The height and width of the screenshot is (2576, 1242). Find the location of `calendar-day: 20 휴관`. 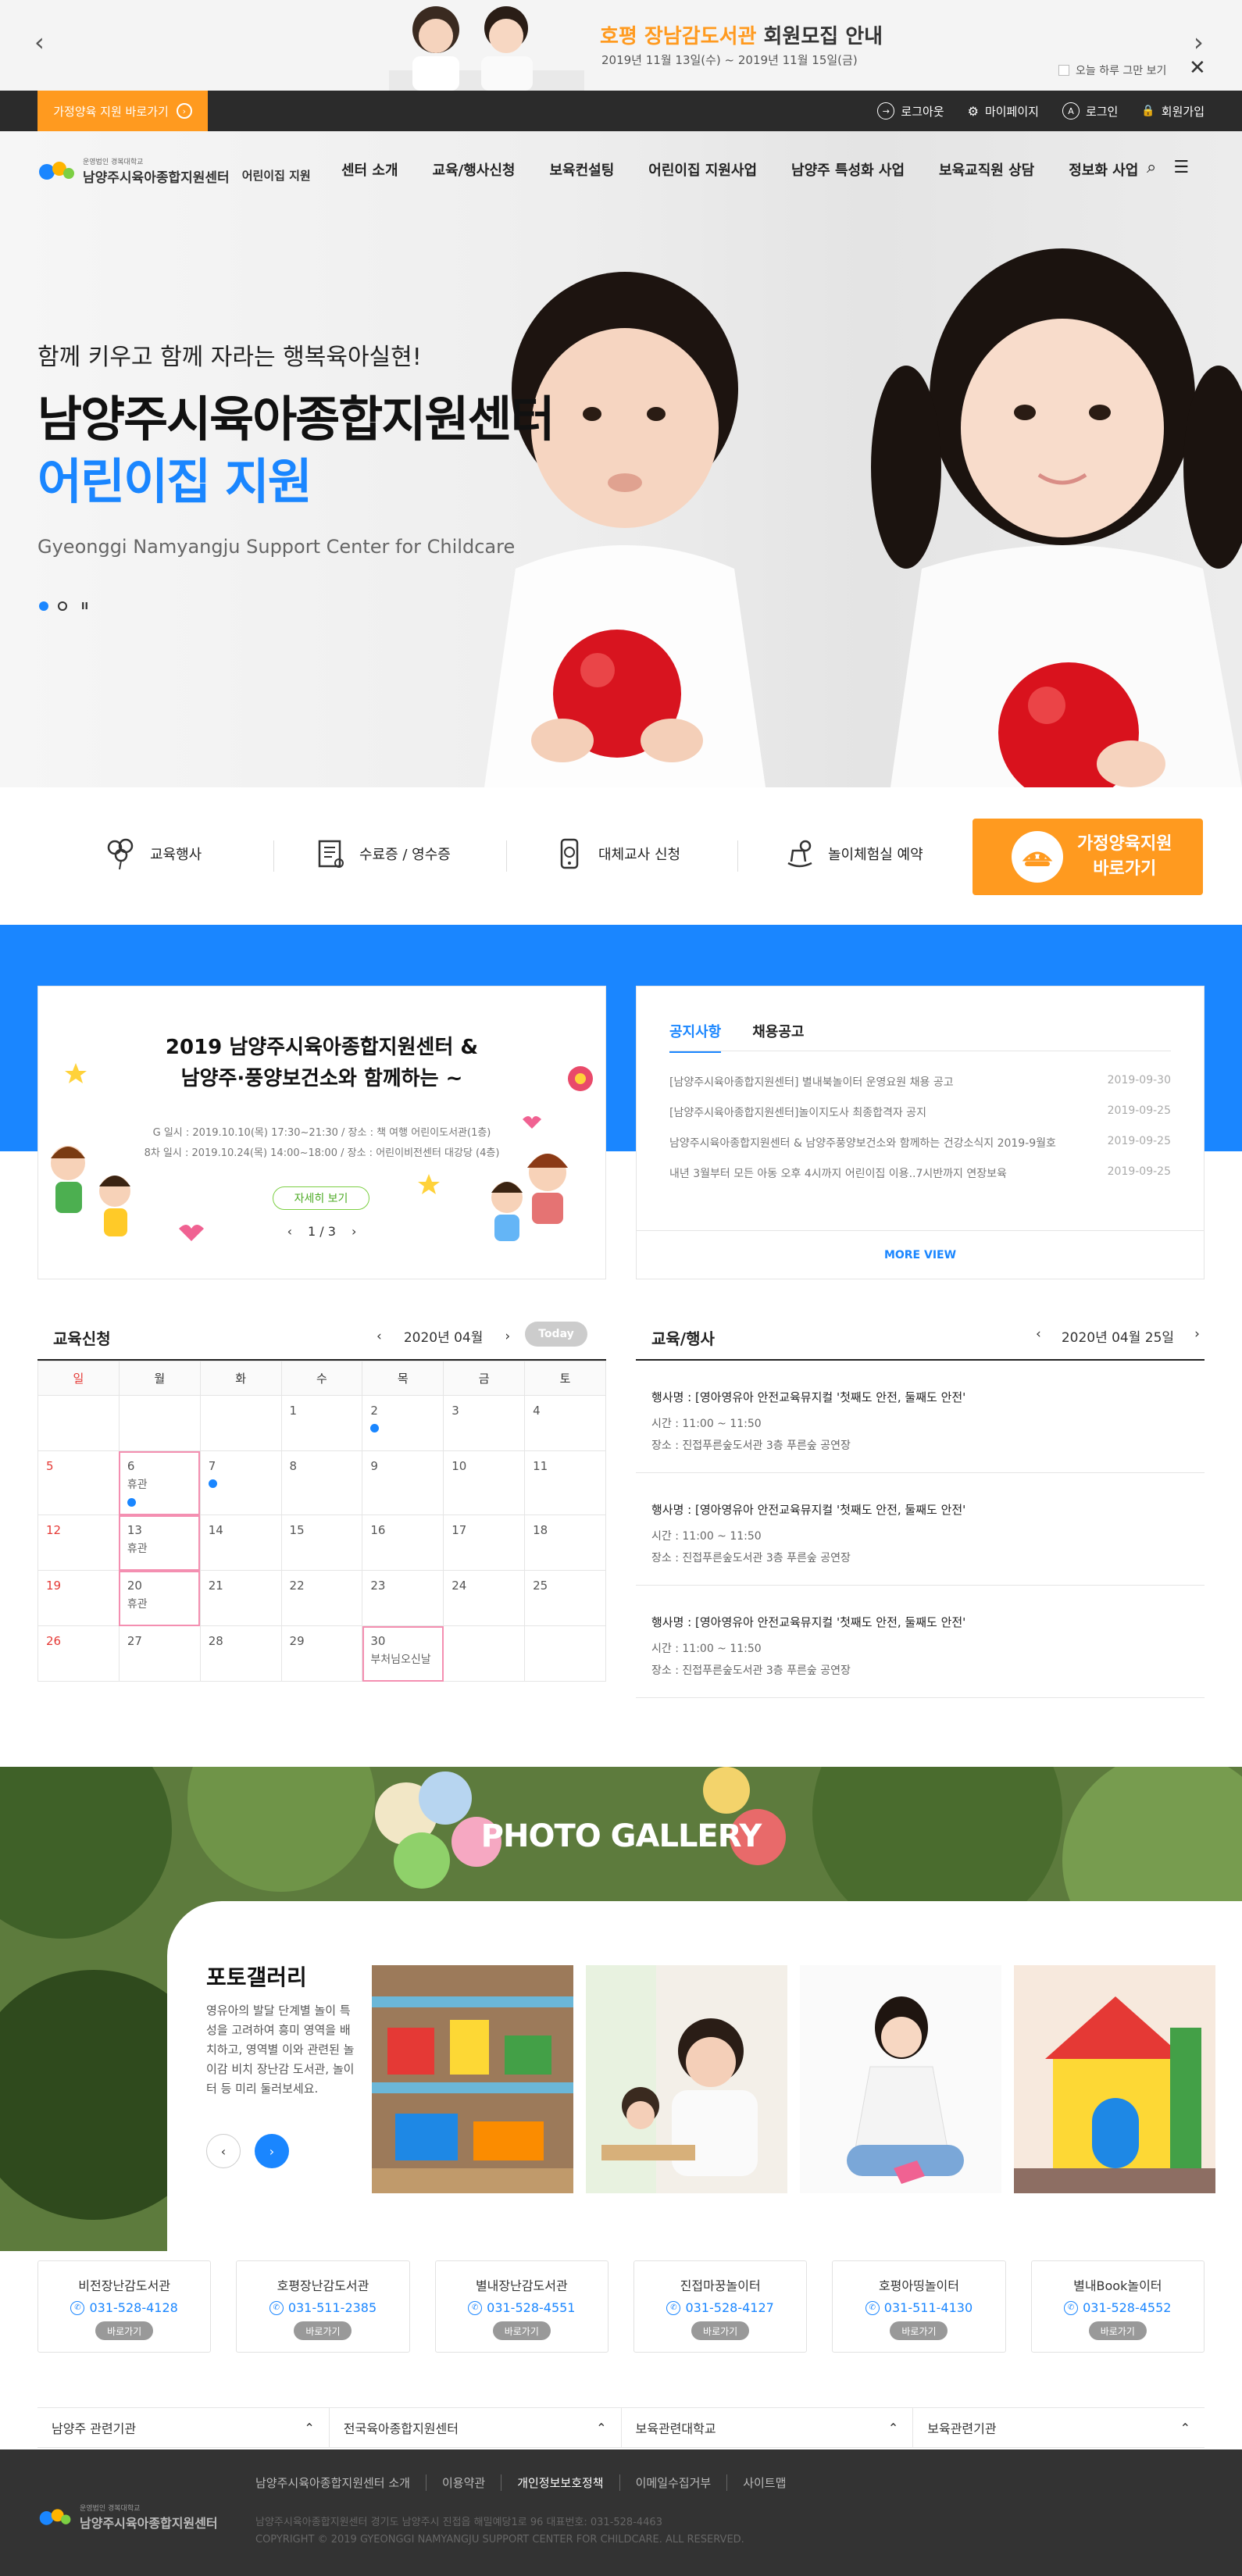

calendar-day: 20 휴관 is located at coordinates (159, 1598).